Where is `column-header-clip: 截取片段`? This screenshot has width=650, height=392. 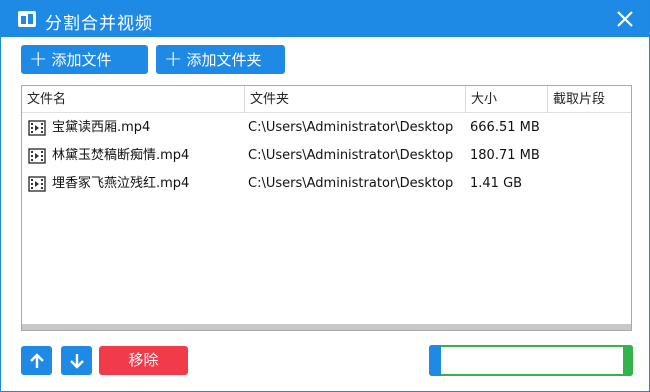 column-header-clip: 截取片段 is located at coordinates (589, 99).